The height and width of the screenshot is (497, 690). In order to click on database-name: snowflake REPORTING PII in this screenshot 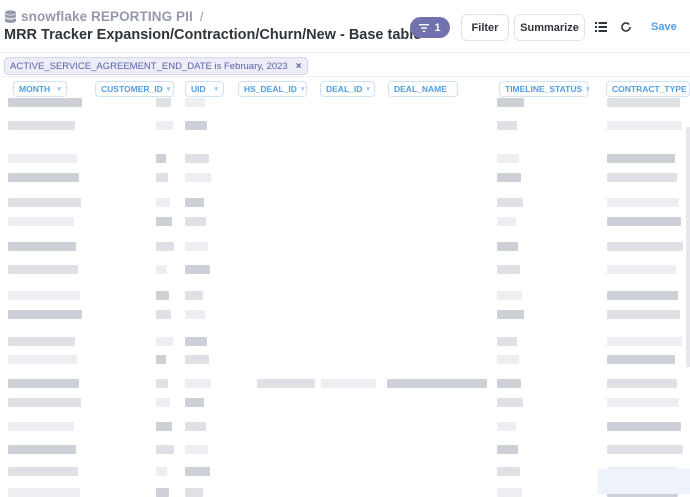, I will do `click(107, 16)`.